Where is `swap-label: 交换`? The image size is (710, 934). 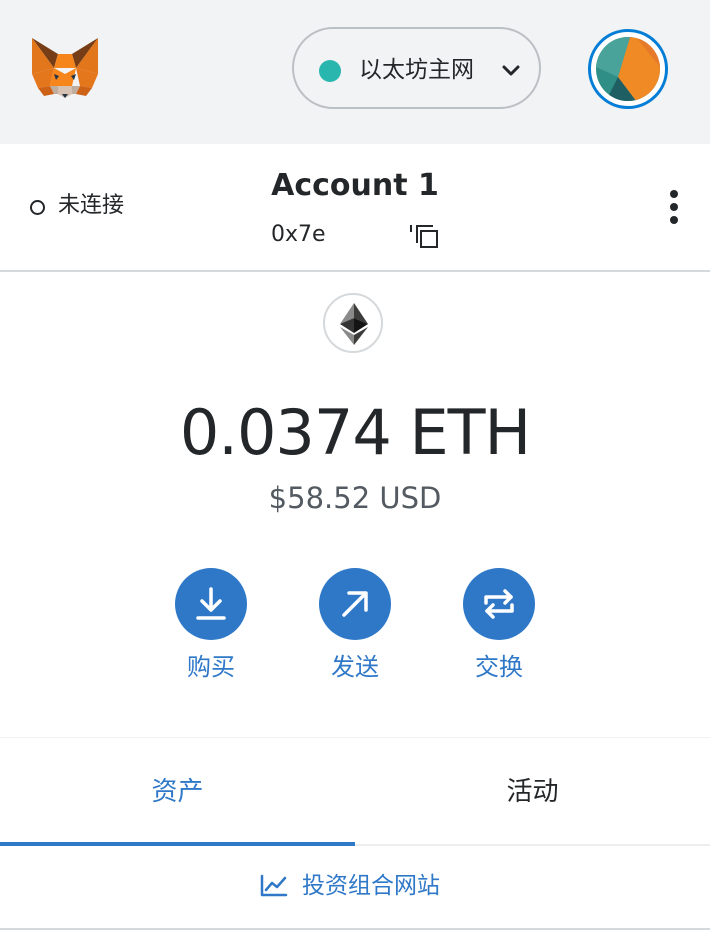
swap-label: 交换 is located at coordinates (499, 667).